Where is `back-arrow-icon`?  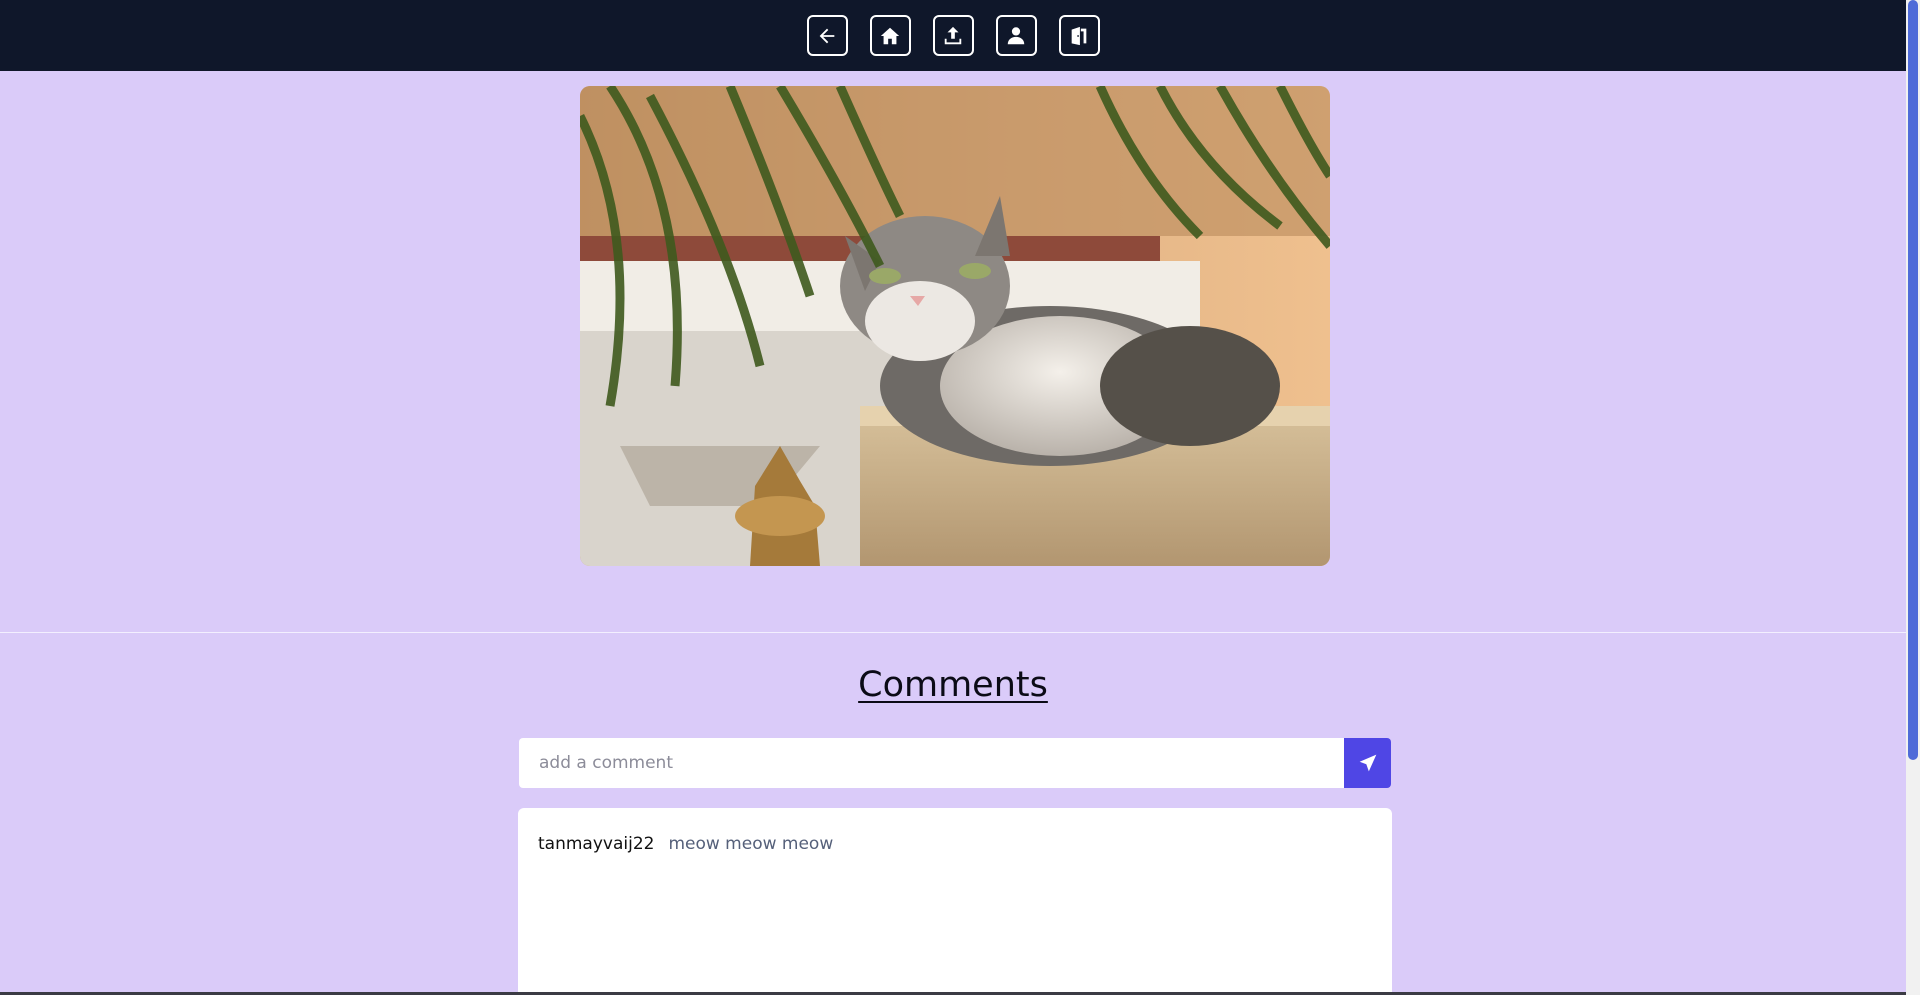 back-arrow-icon is located at coordinates (827, 35).